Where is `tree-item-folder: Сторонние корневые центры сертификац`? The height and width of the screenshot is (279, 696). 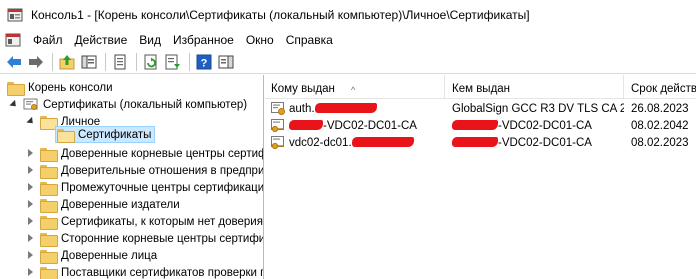 tree-item-folder: Сторонние корневые центры сертификац is located at coordinates (145, 238).